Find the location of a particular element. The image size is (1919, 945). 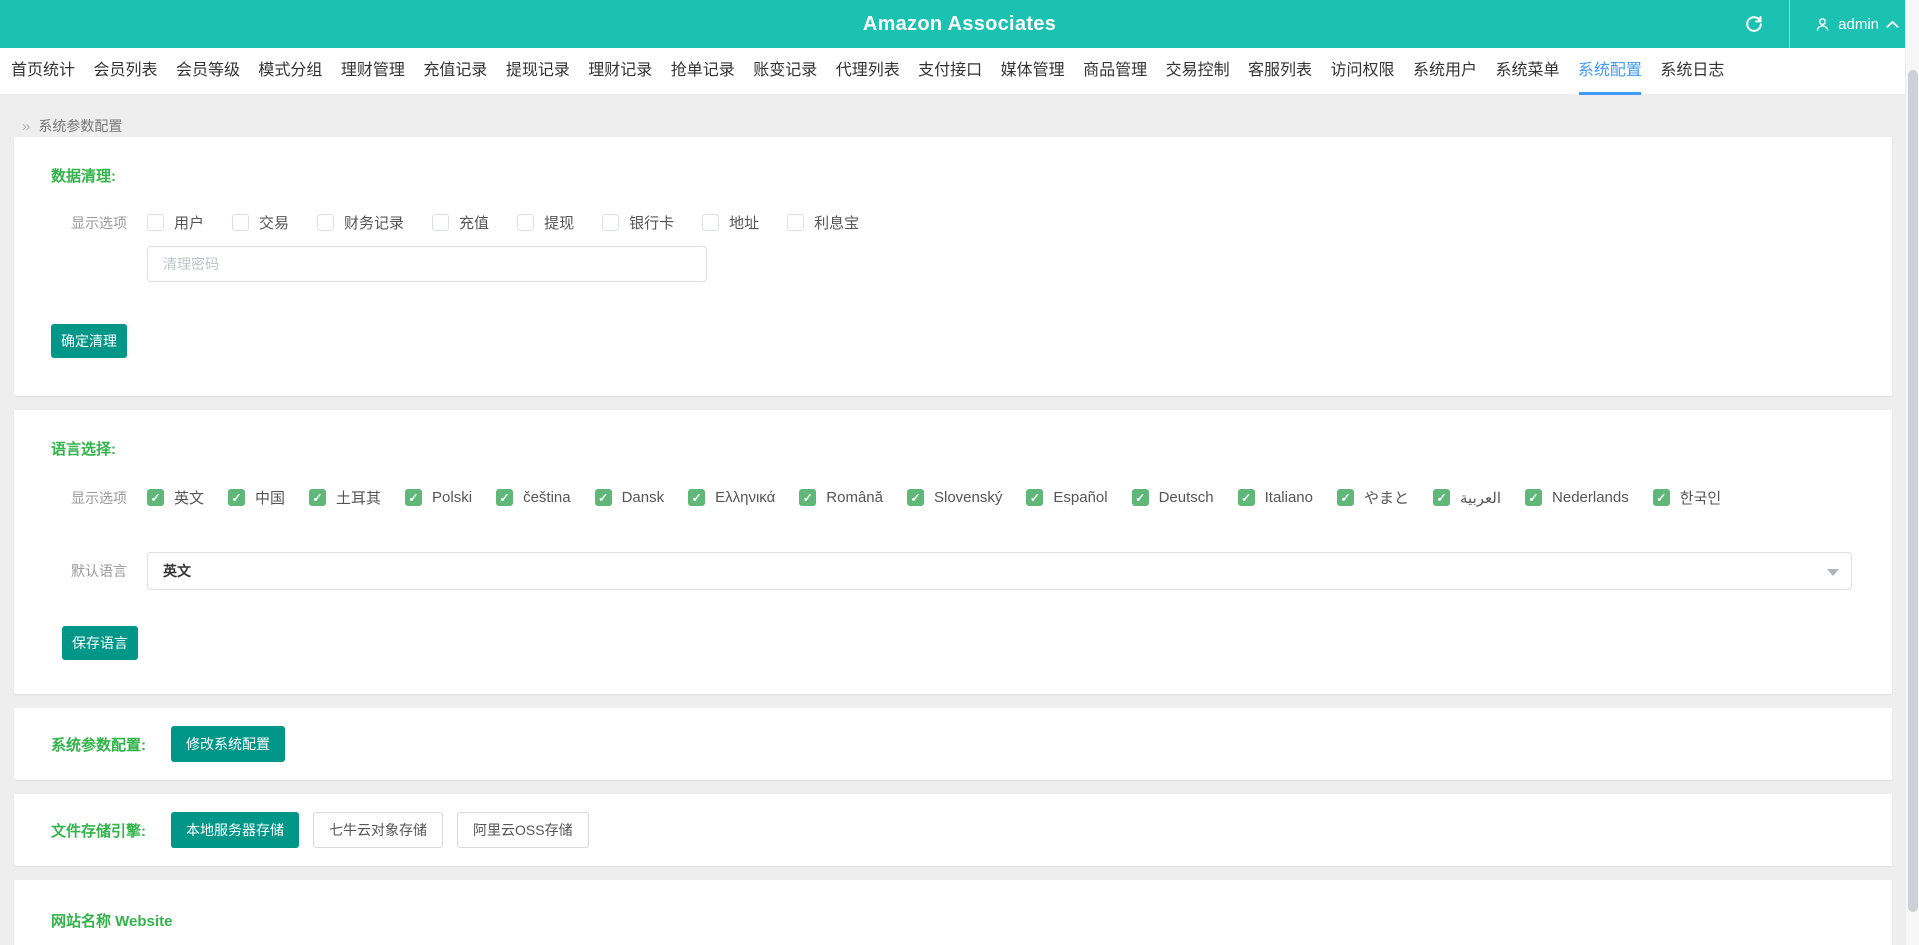

language-option-checkbox: Deutsch is located at coordinates (1172, 497).